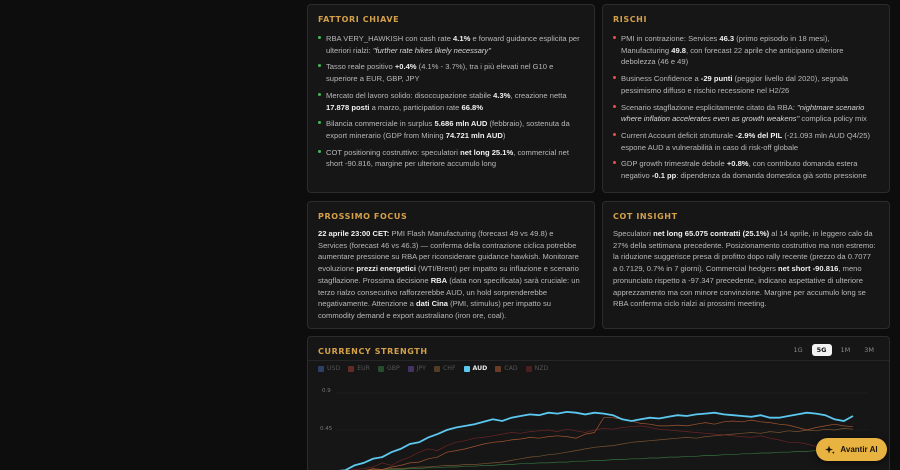 Image resolution: width=900 pixels, height=470 pixels. I want to click on series-line-chf, so click(603, 449).